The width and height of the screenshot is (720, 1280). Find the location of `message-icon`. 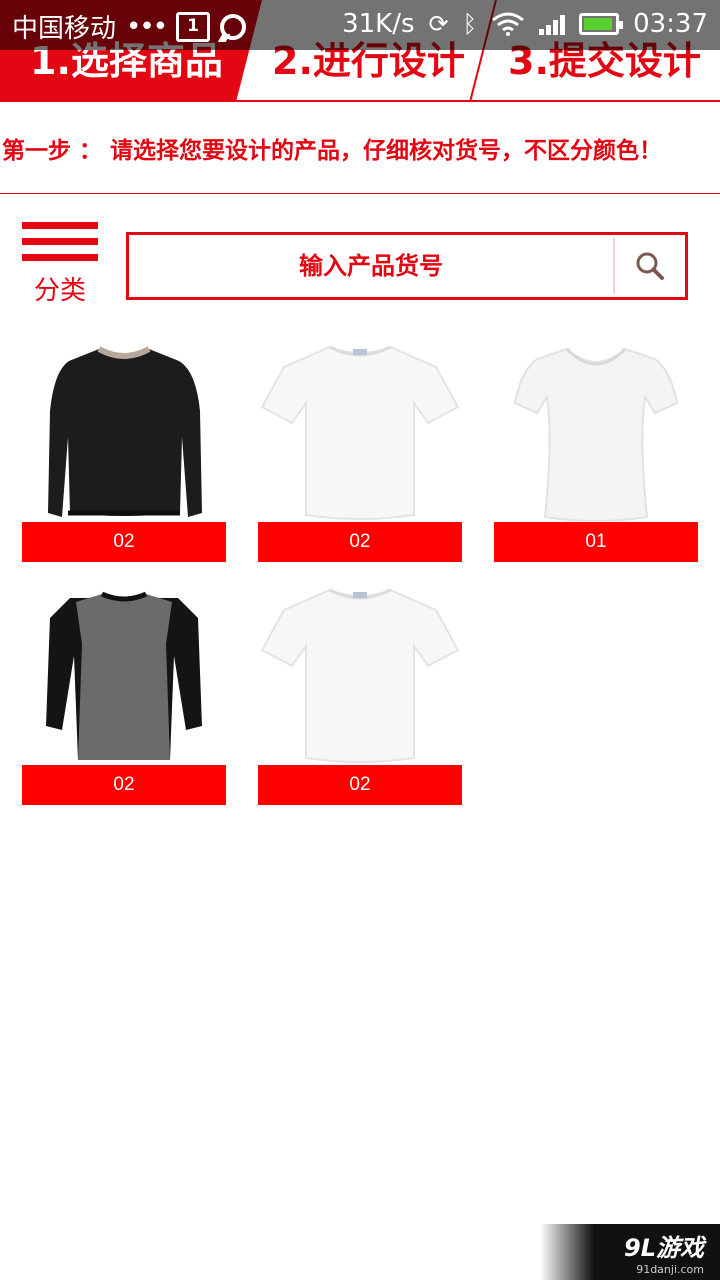

message-icon is located at coordinates (233, 26).